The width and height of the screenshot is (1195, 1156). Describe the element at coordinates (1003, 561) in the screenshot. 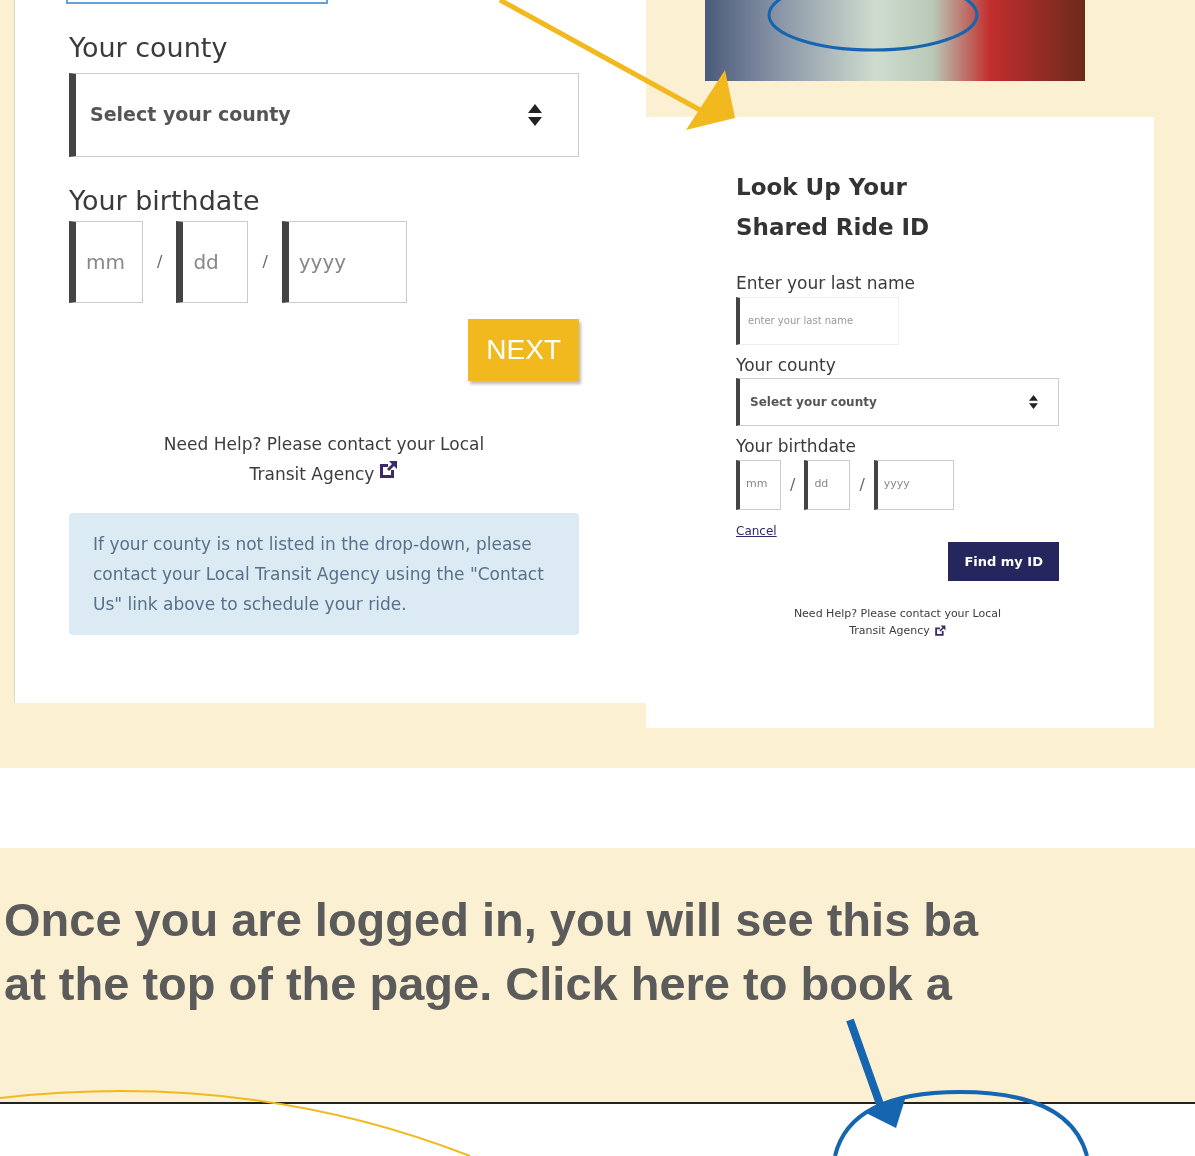

I see `find-id-button: Find my ID` at that location.